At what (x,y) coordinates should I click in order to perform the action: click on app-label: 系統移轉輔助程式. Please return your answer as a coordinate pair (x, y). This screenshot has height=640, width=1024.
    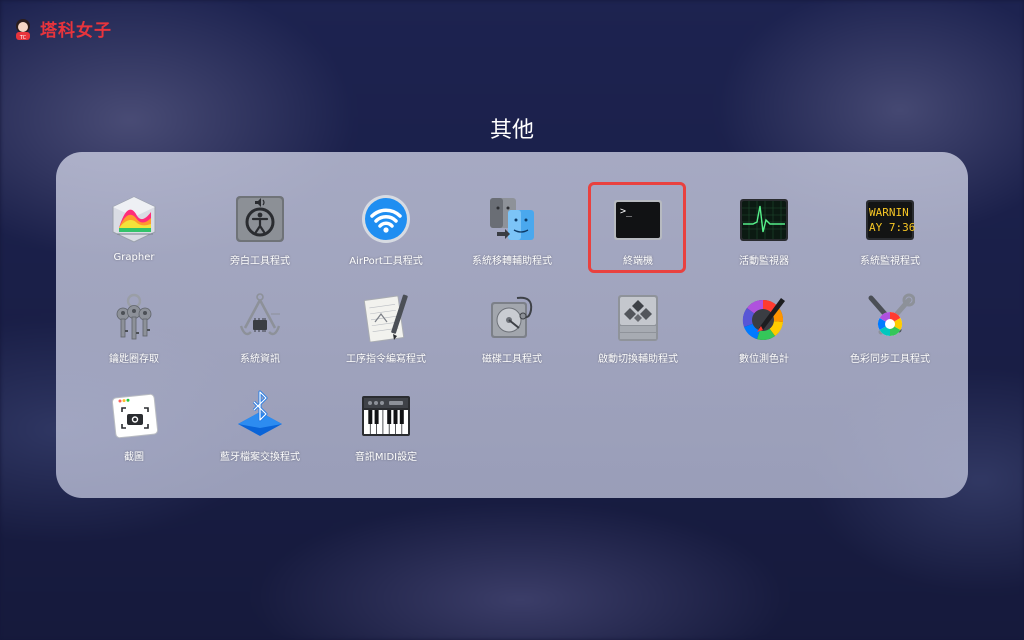
    Looking at the image, I should click on (512, 261).